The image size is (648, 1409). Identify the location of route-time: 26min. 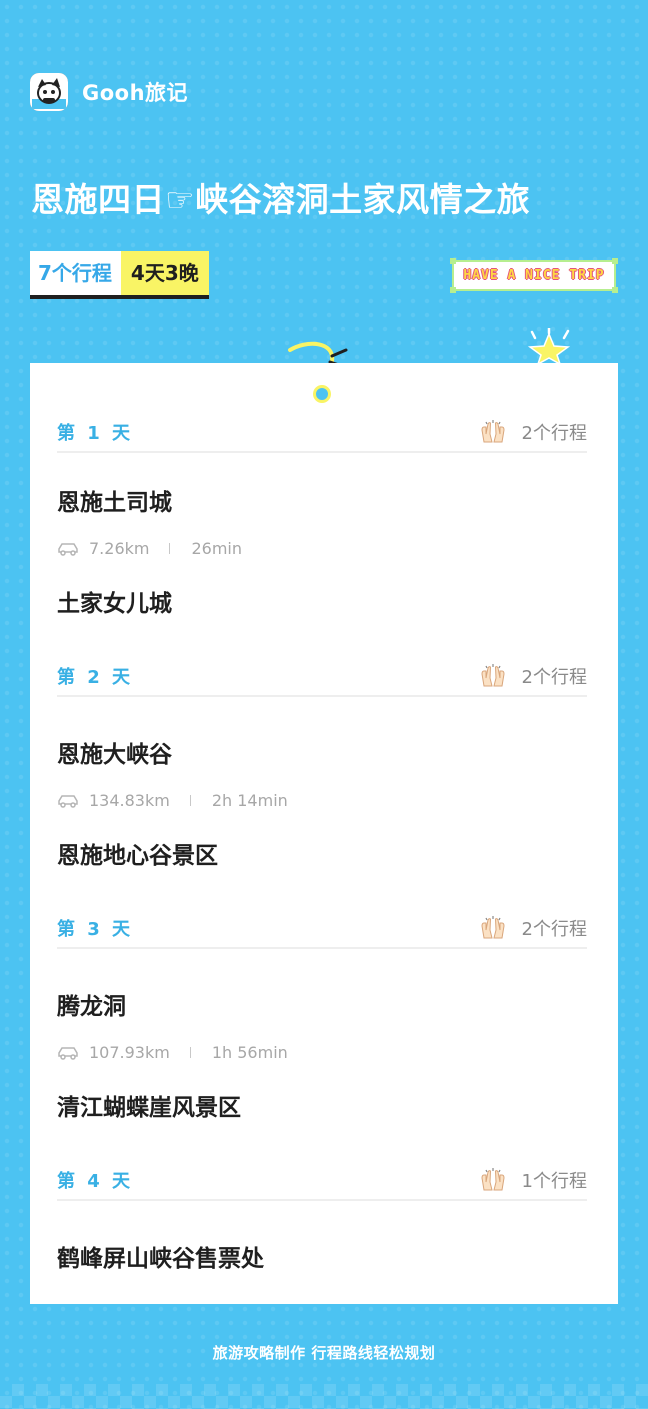
(217, 548).